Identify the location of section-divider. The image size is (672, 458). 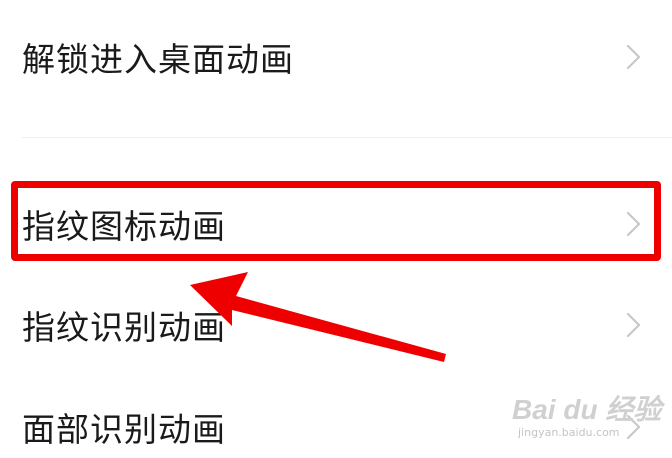
(347, 137).